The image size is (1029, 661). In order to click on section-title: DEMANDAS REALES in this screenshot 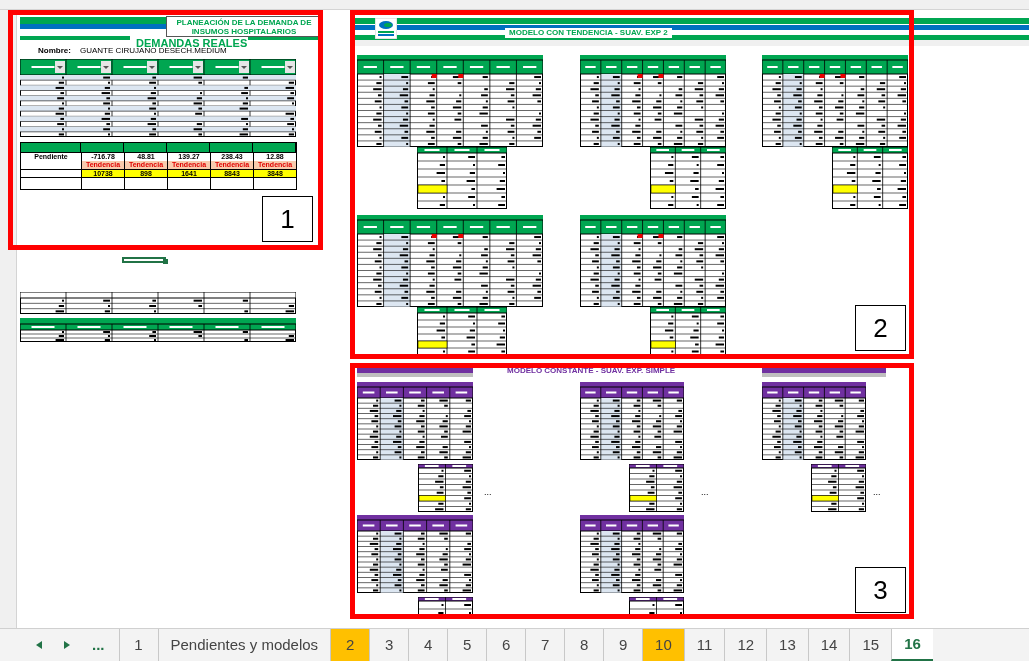, I will do `click(192, 43)`.